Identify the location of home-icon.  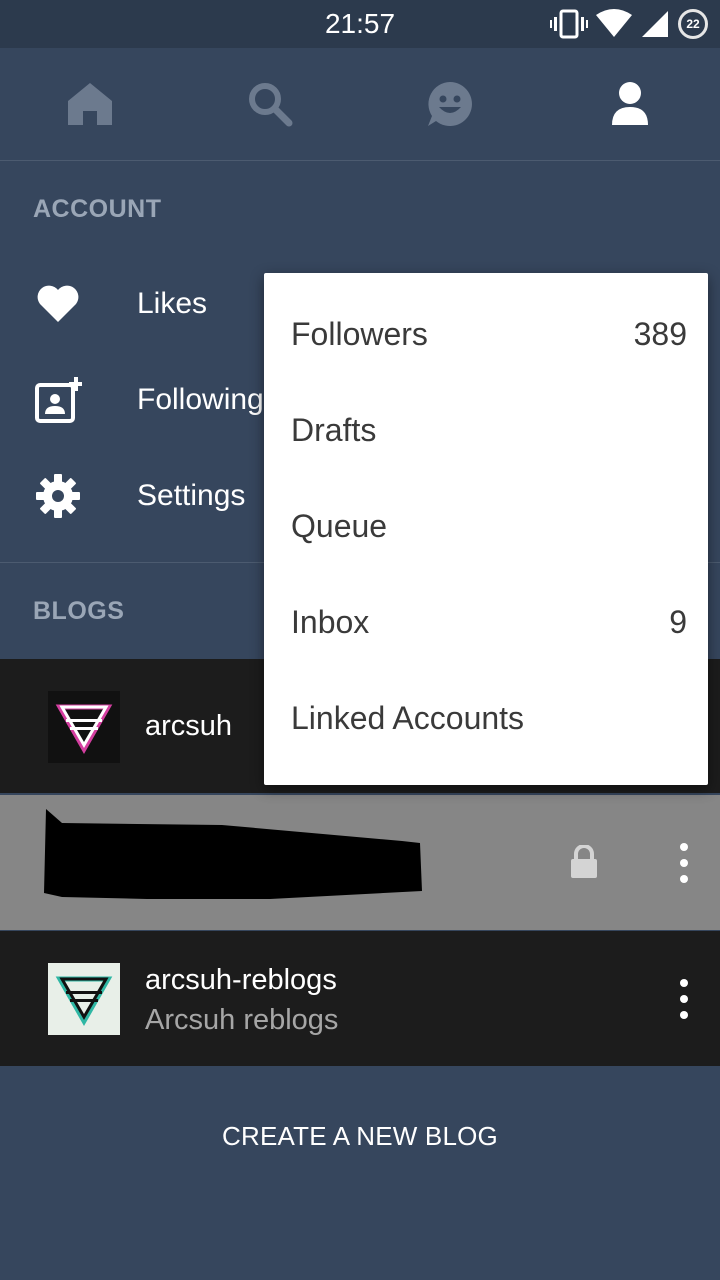
(90, 104).